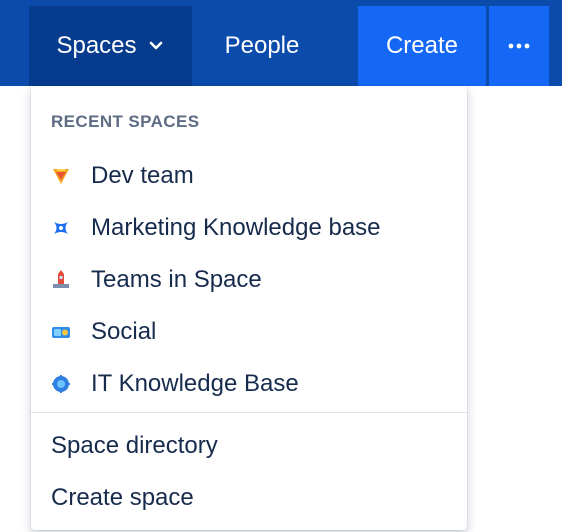 The height and width of the screenshot is (532, 562). Describe the element at coordinates (124, 331) in the screenshot. I see `space-label: Social` at that location.